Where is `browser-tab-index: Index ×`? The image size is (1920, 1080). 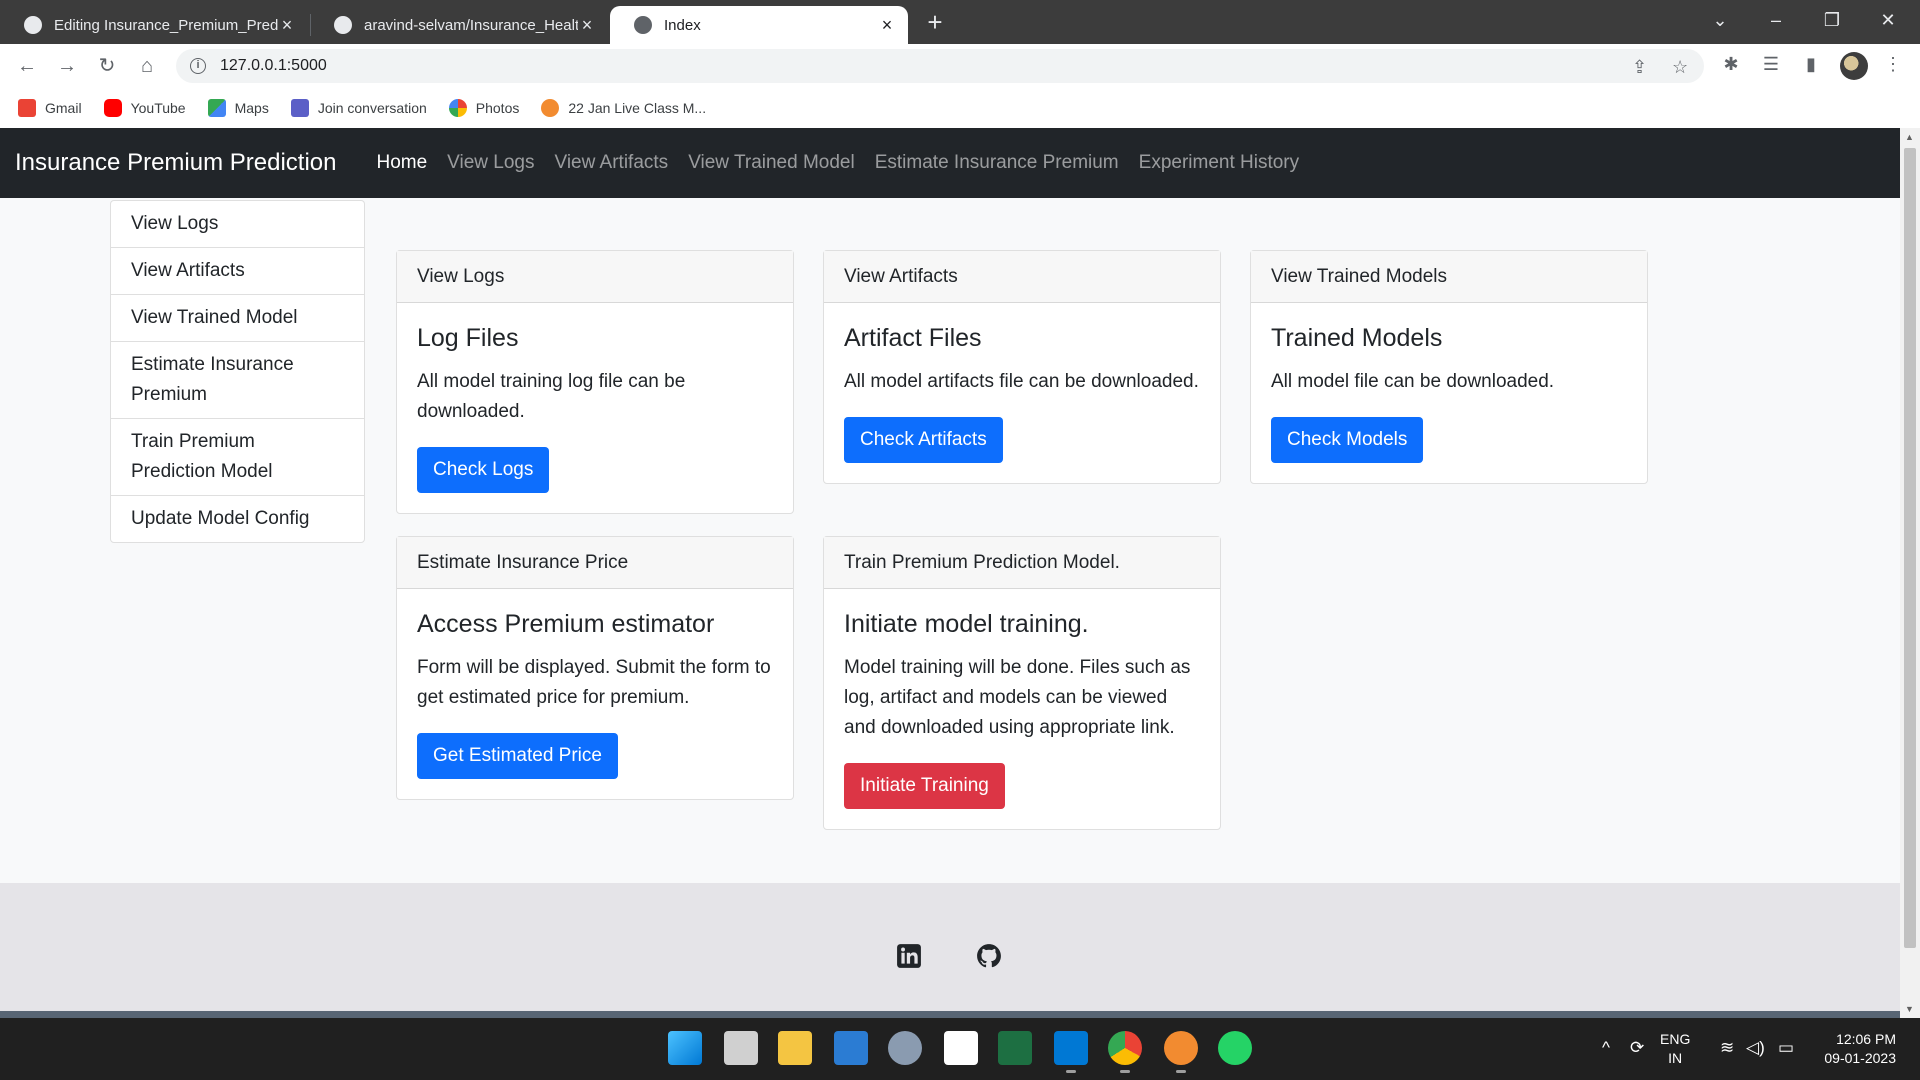
browser-tab-index: Index × is located at coordinates (759, 25).